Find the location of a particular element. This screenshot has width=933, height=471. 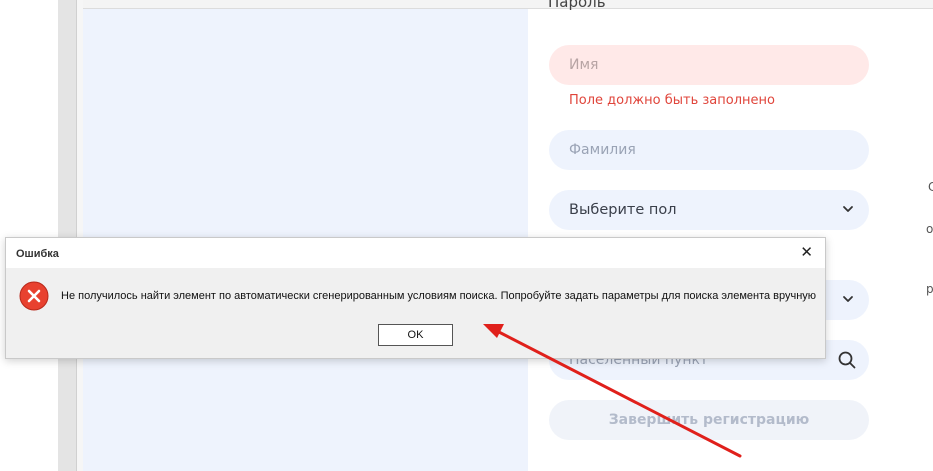

dialog-title-bar: Ошибка ✕ is located at coordinates (415, 253).